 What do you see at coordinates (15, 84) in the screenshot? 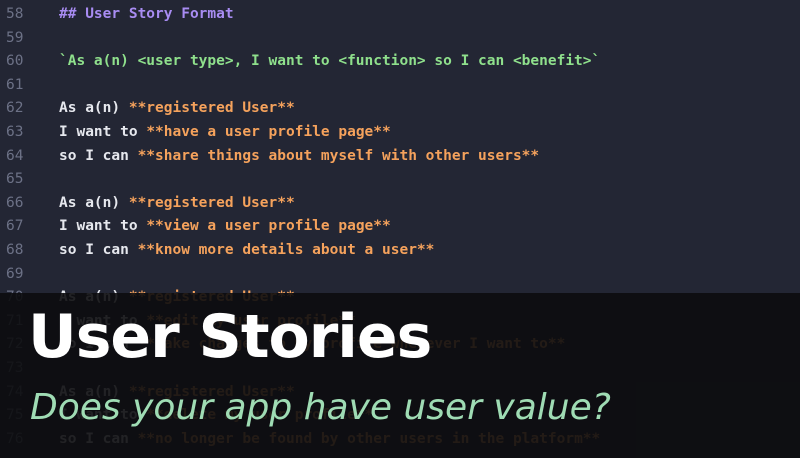
I see `line-number: 61` at bounding box center [15, 84].